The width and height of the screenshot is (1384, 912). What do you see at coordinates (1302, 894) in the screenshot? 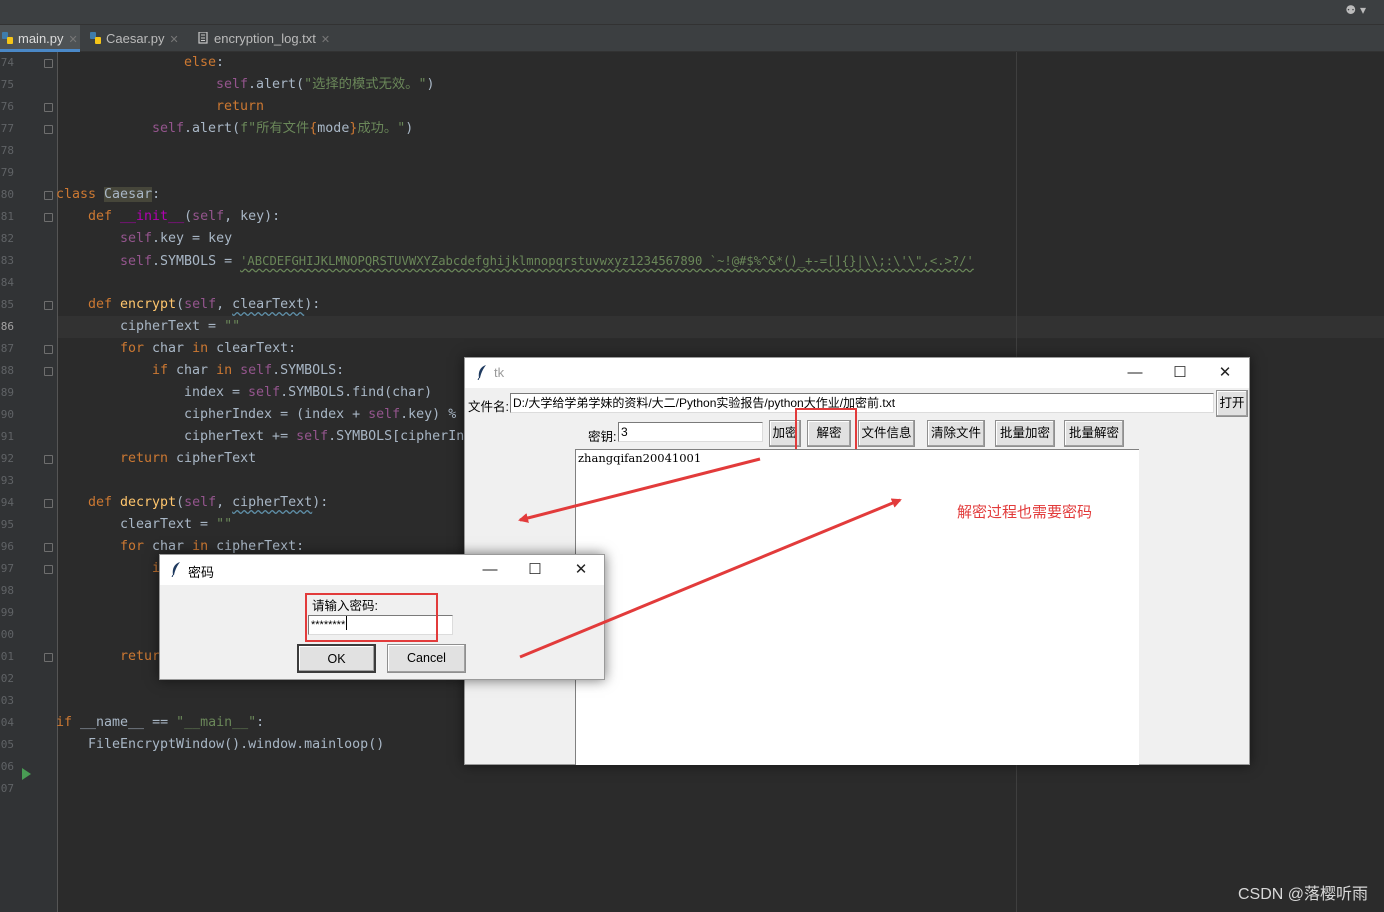
I see `watermark: CSDN @落樱听雨` at bounding box center [1302, 894].